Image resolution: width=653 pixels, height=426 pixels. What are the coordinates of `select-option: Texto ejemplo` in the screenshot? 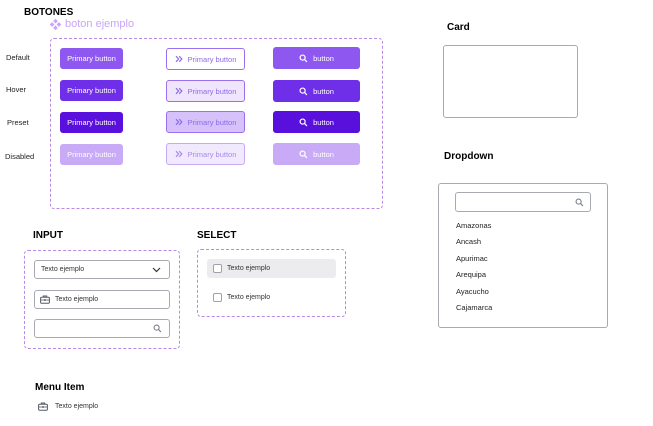 It's located at (271, 297).